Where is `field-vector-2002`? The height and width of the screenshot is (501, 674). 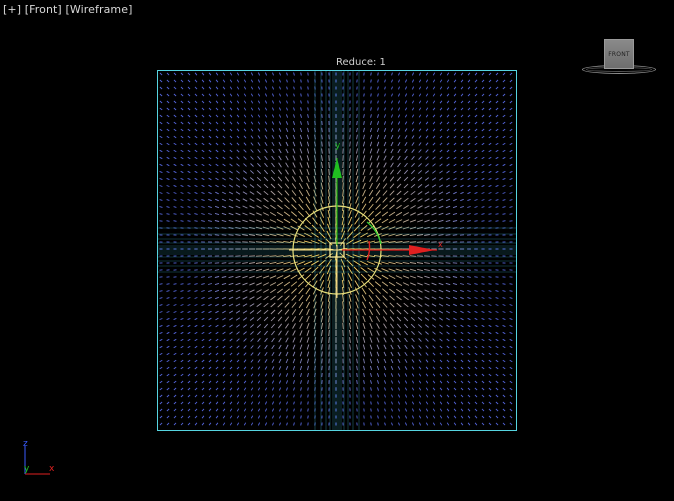 field-vector-2002 is located at coordinates (259, 347).